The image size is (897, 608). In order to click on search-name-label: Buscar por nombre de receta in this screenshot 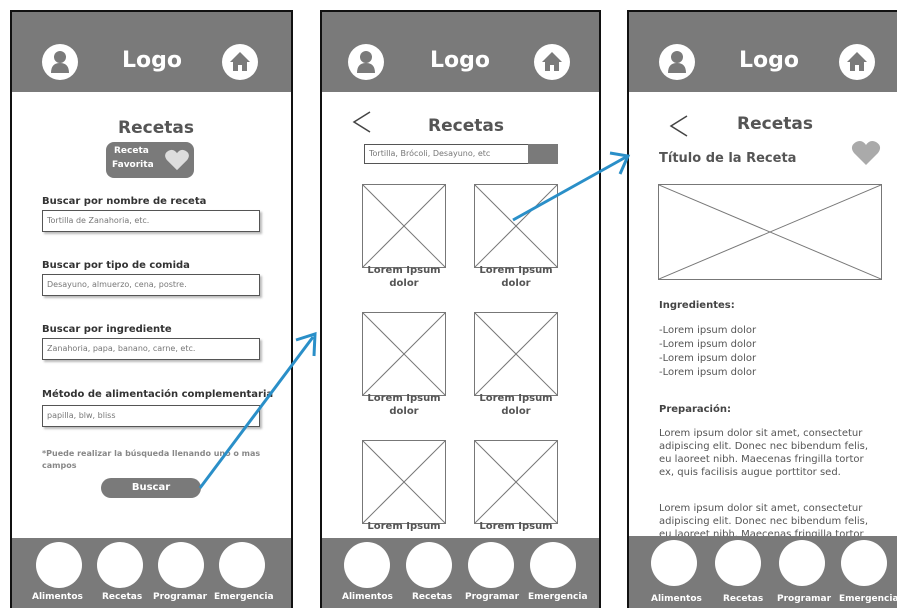, I will do `click(124, 201)`.